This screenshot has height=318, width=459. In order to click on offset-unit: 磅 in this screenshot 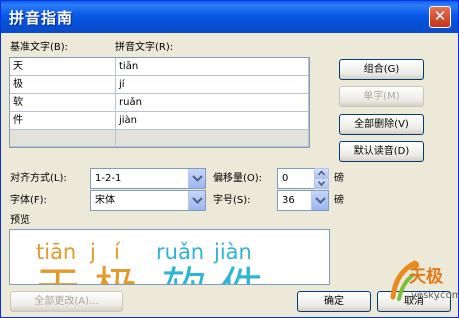, I will do `click(339, 178)`.